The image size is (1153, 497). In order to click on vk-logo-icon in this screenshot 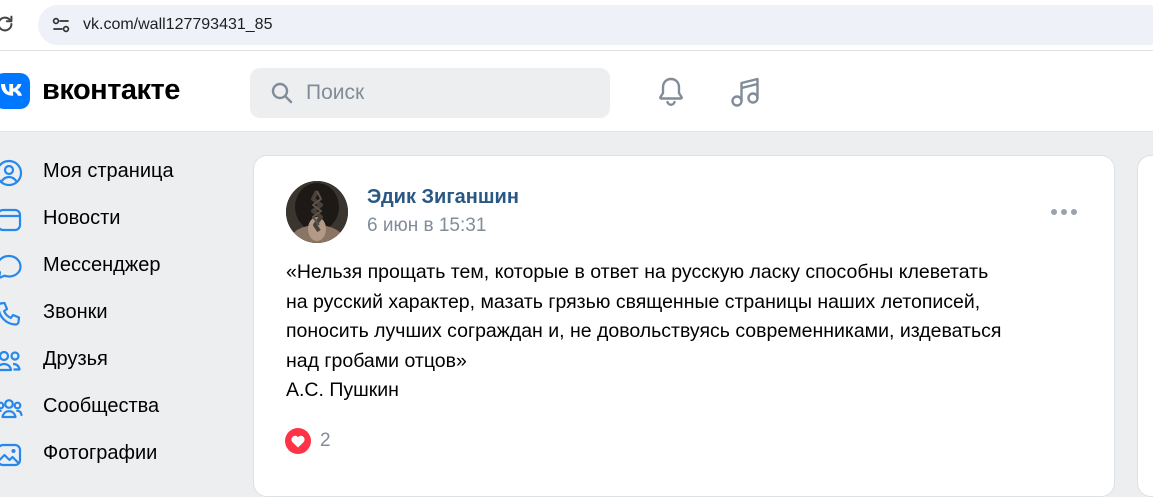, I will do `click(15, 91)`.